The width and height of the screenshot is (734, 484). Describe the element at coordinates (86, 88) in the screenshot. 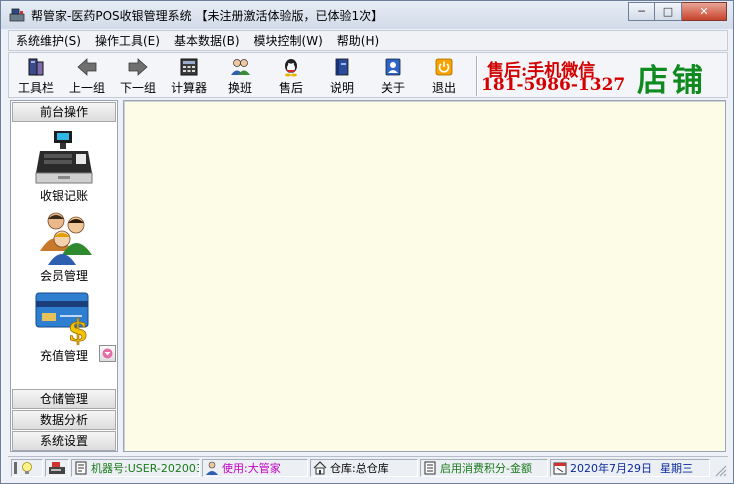

I see `prev-group-label: 上一组` at that location.